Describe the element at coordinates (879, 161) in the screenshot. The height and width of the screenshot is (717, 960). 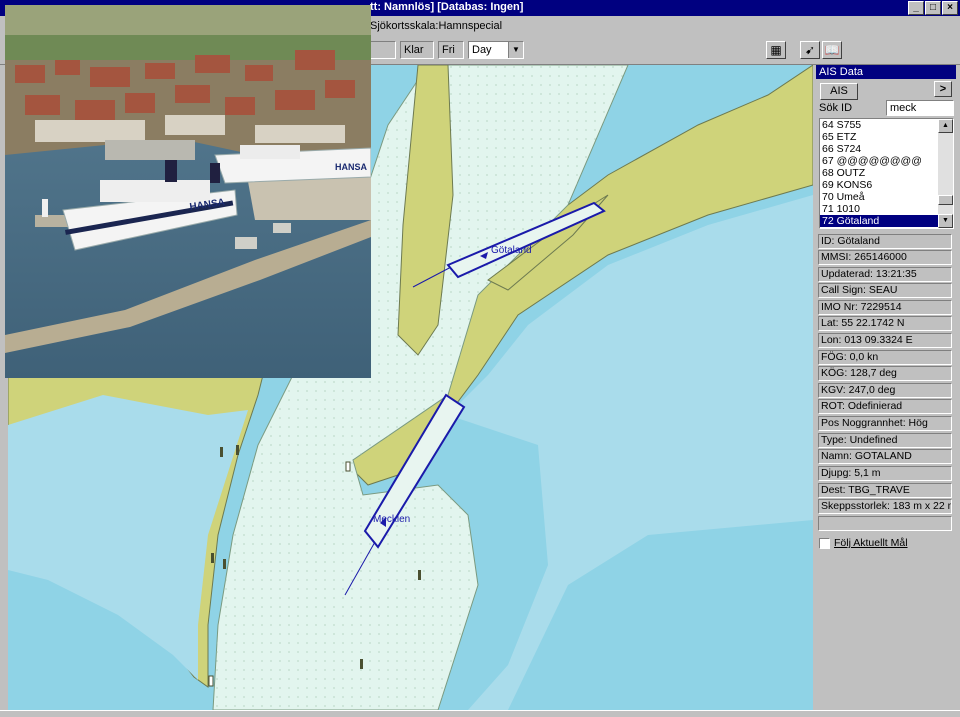
I see `list-item: 67 @@@@@@@@` at that location.